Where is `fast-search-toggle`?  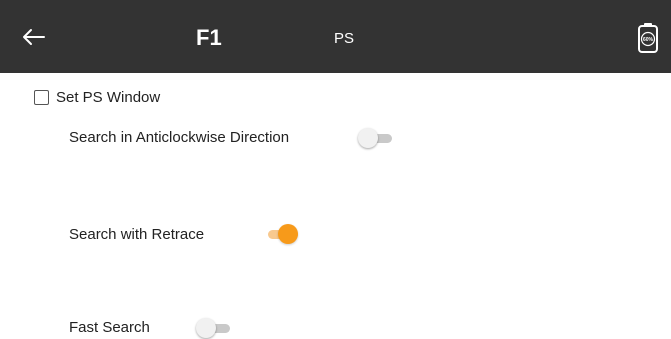 fast-search-toggle is located at coordinates (214, 328).